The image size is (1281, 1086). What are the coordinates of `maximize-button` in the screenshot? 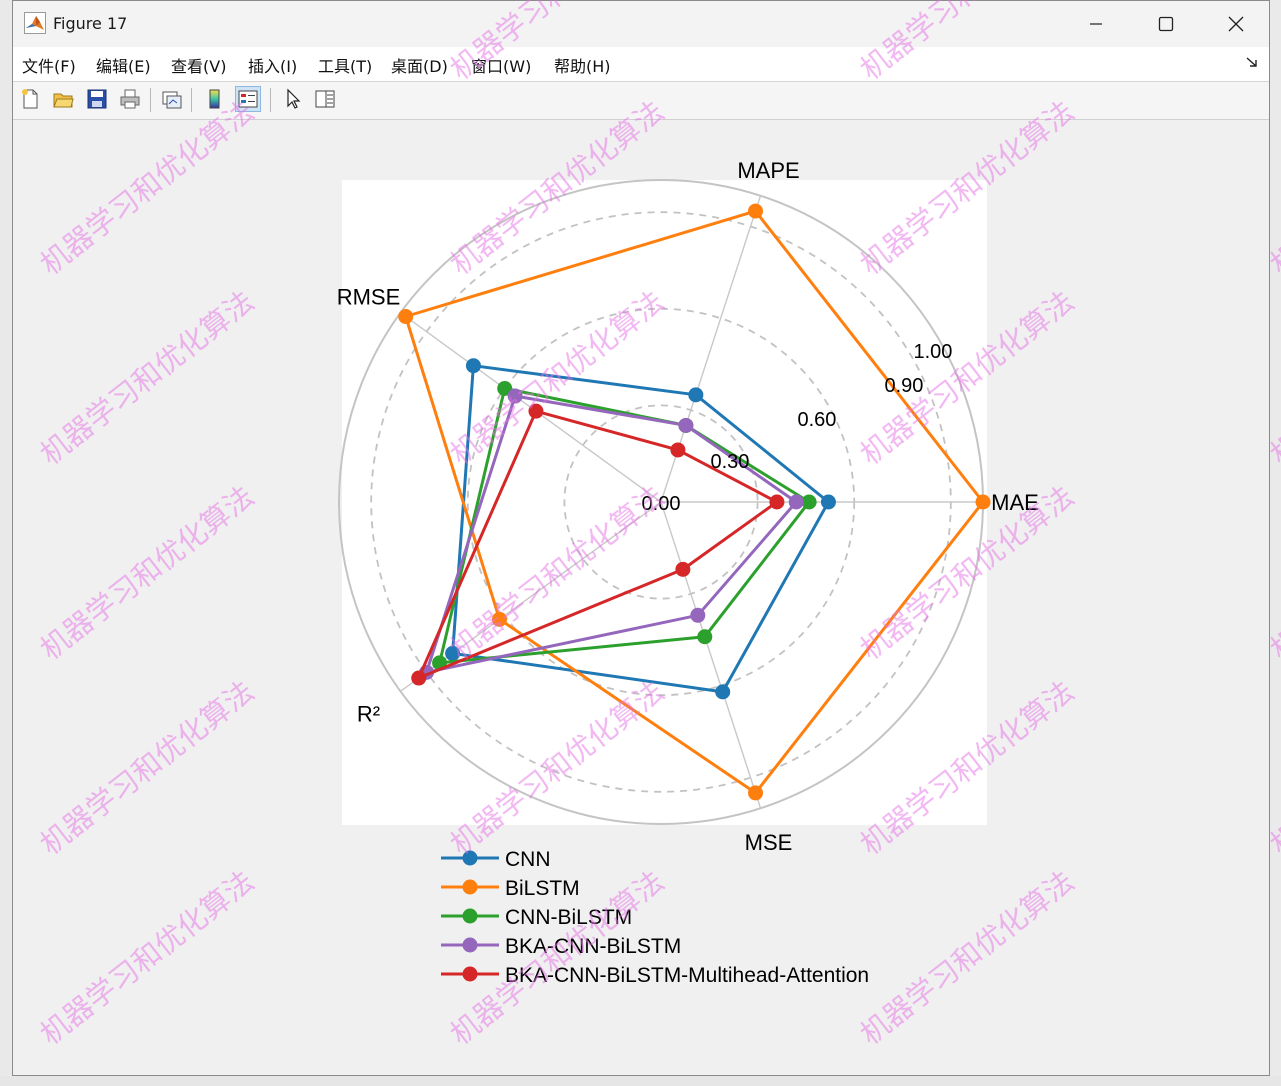 It's located at (1166, 24).